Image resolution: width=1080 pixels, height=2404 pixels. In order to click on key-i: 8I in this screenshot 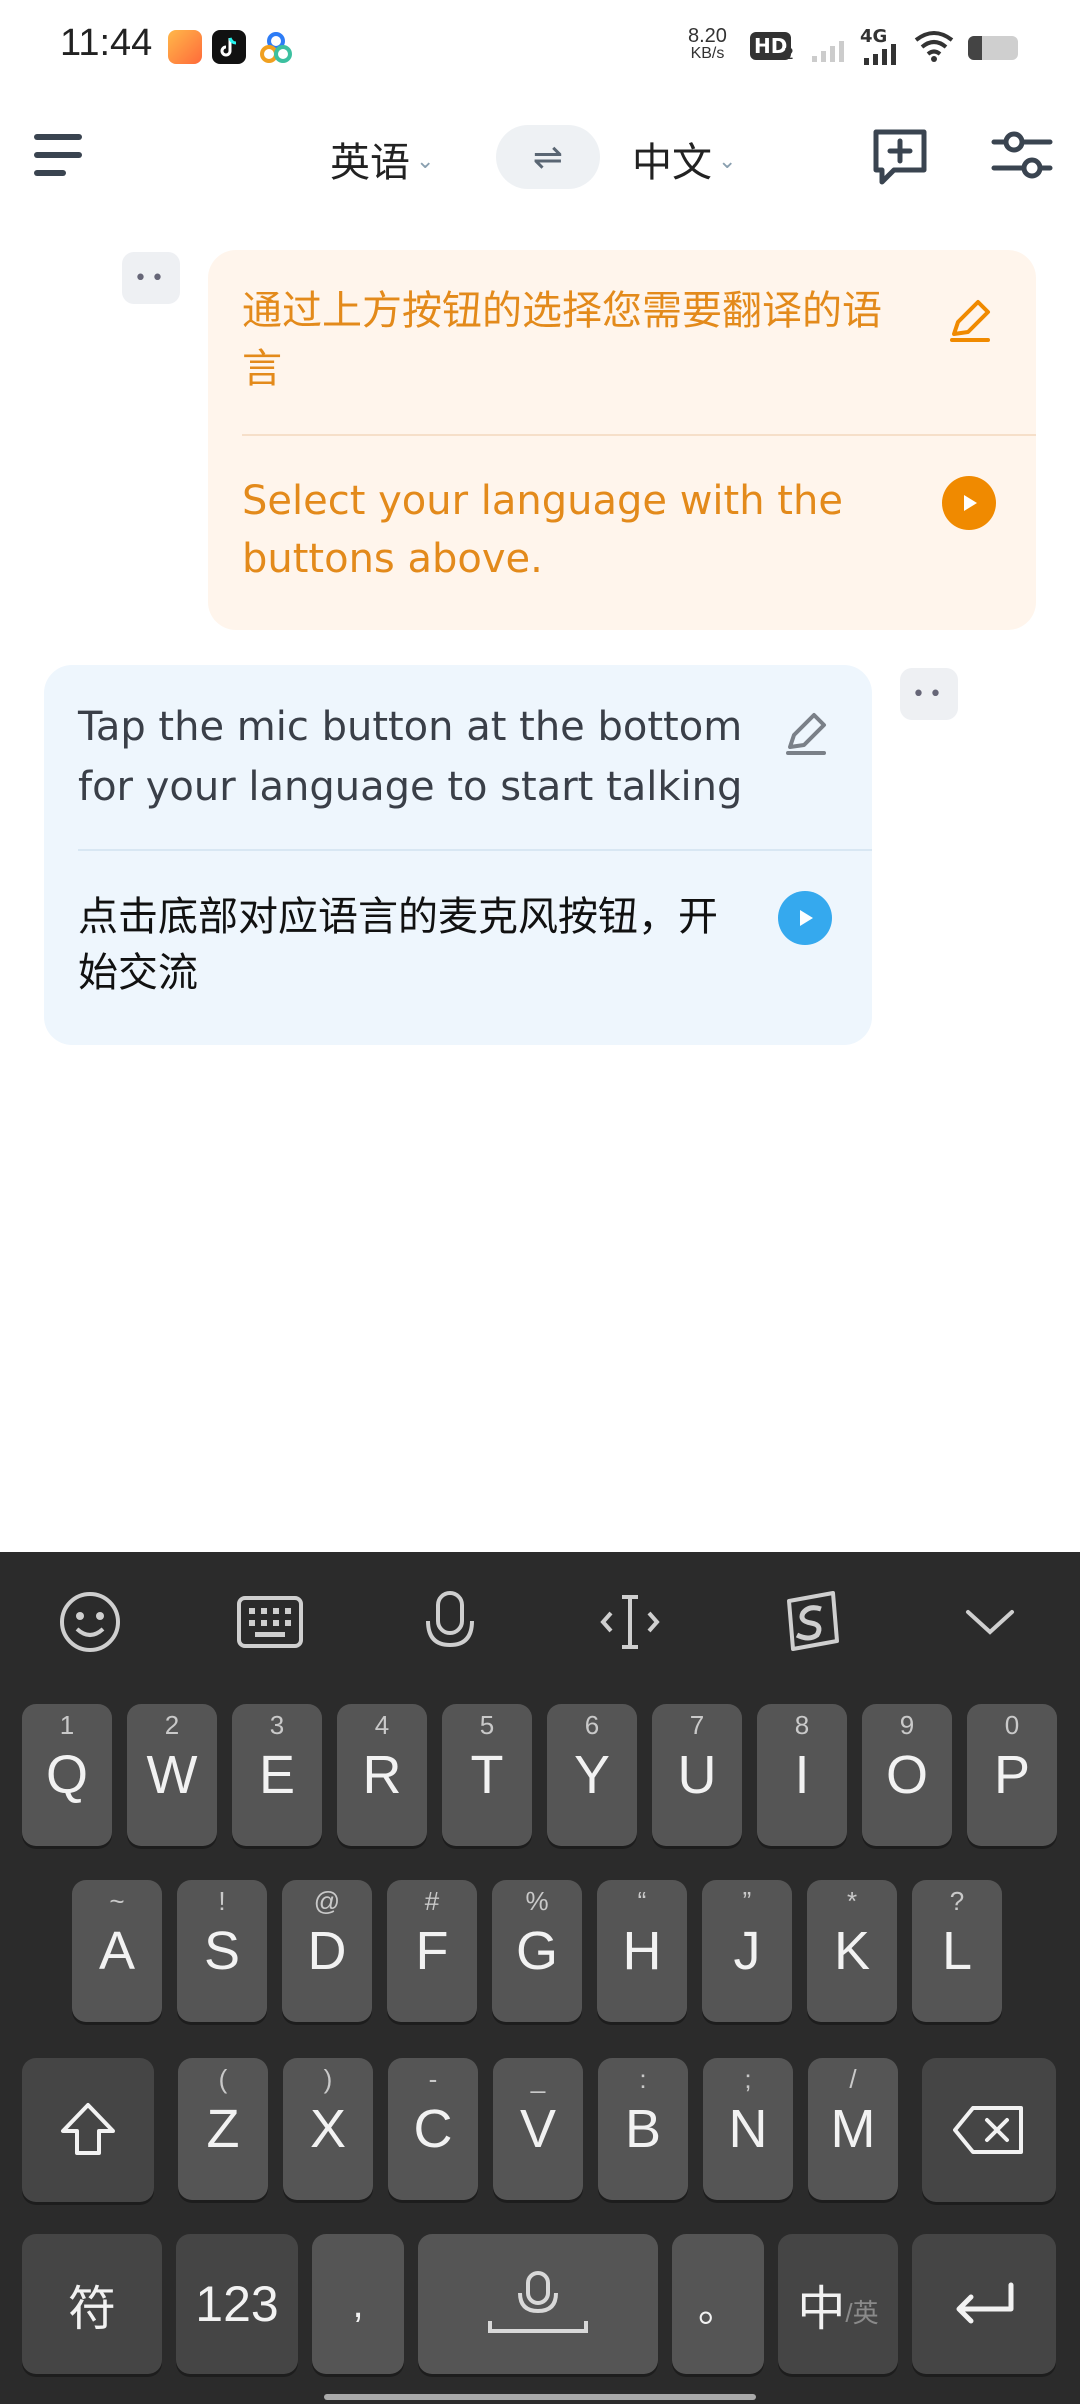, I will do `click(802, 1775)`.